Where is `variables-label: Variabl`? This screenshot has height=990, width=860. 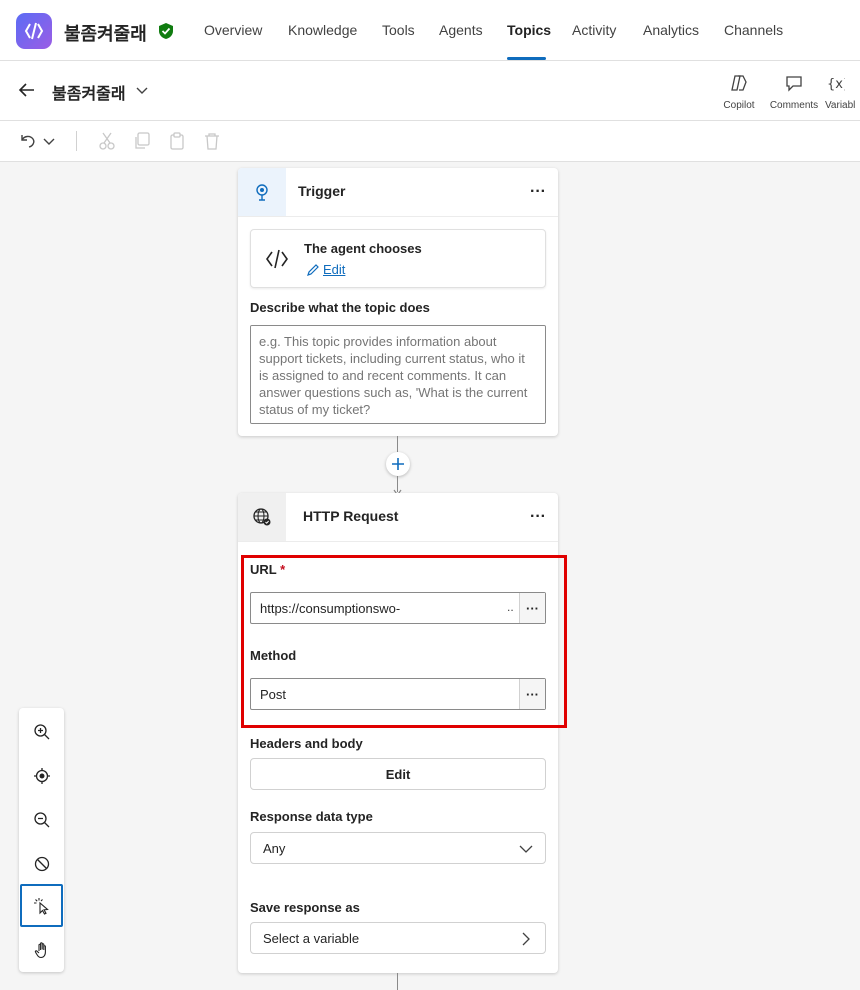 variables-label: Variabl is located at coordinates (840, 105).